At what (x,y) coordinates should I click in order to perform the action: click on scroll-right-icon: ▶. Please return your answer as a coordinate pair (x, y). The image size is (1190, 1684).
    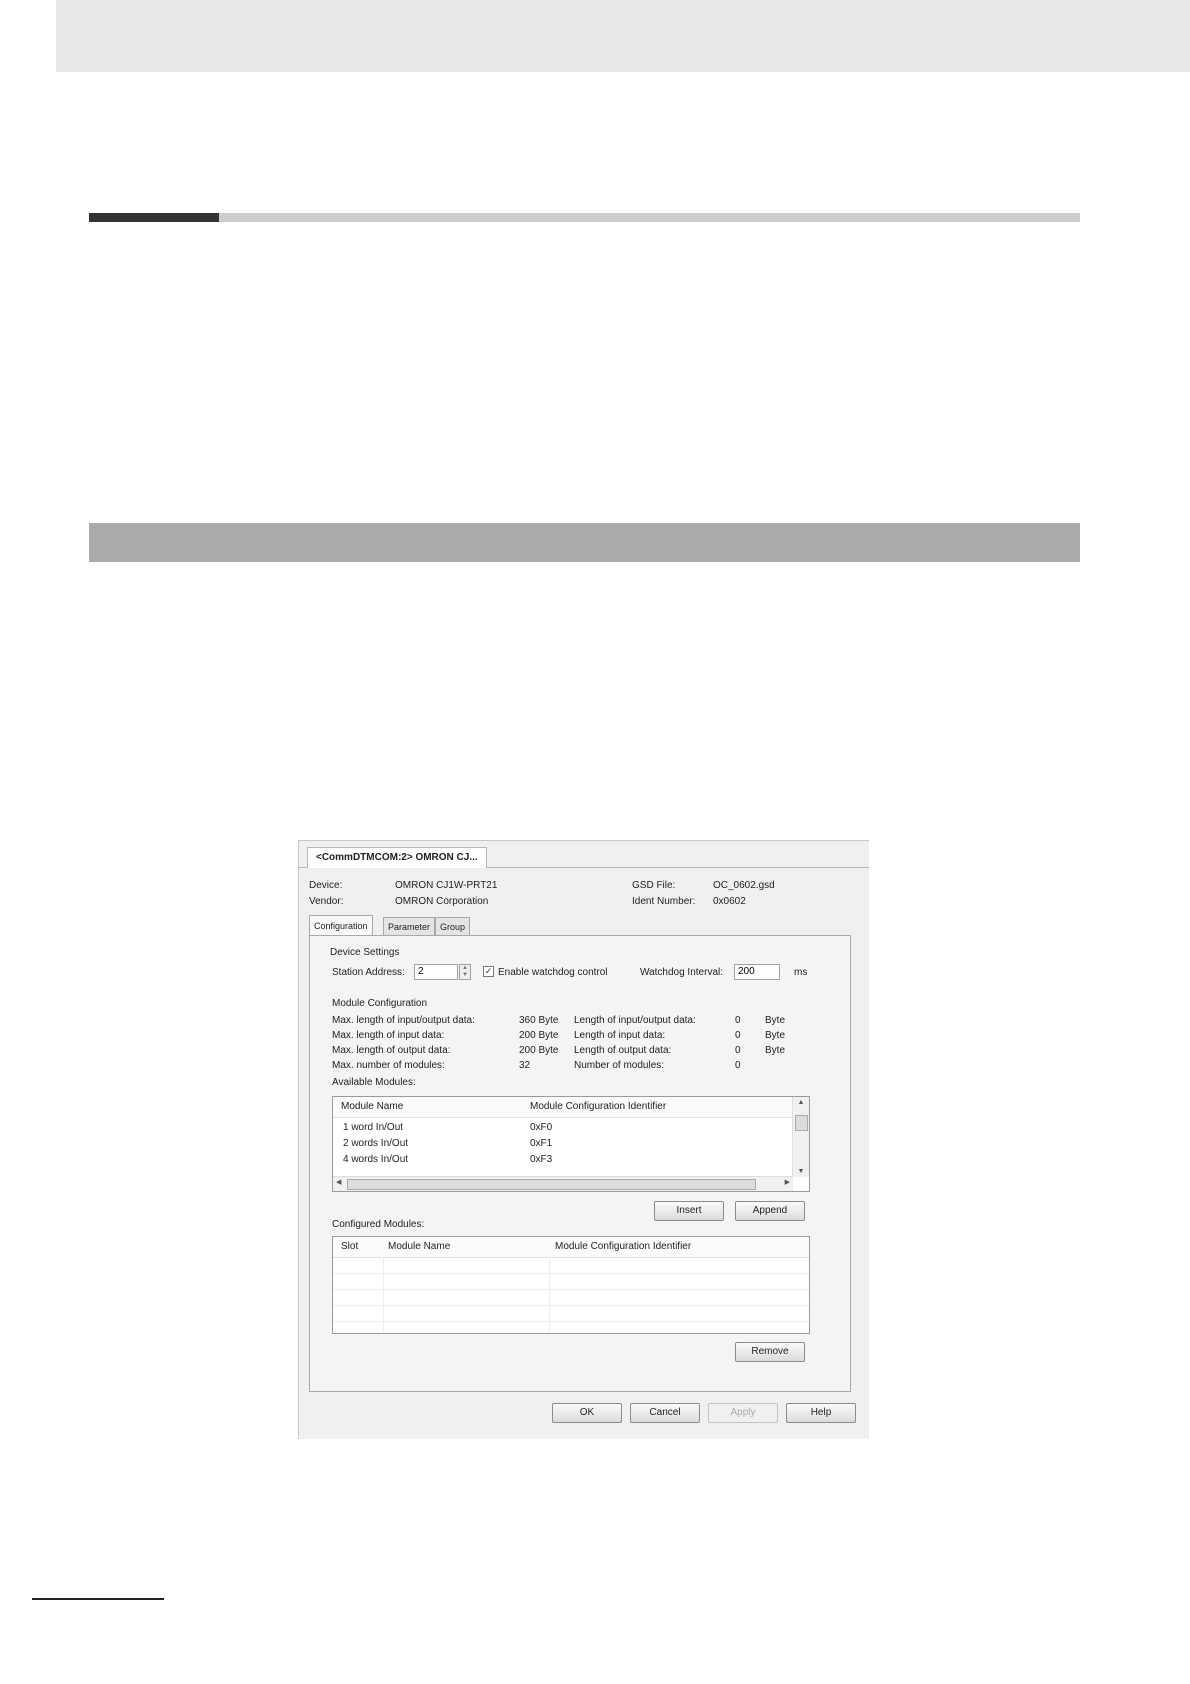
    Looking at the image, I should click on (787, 1182).